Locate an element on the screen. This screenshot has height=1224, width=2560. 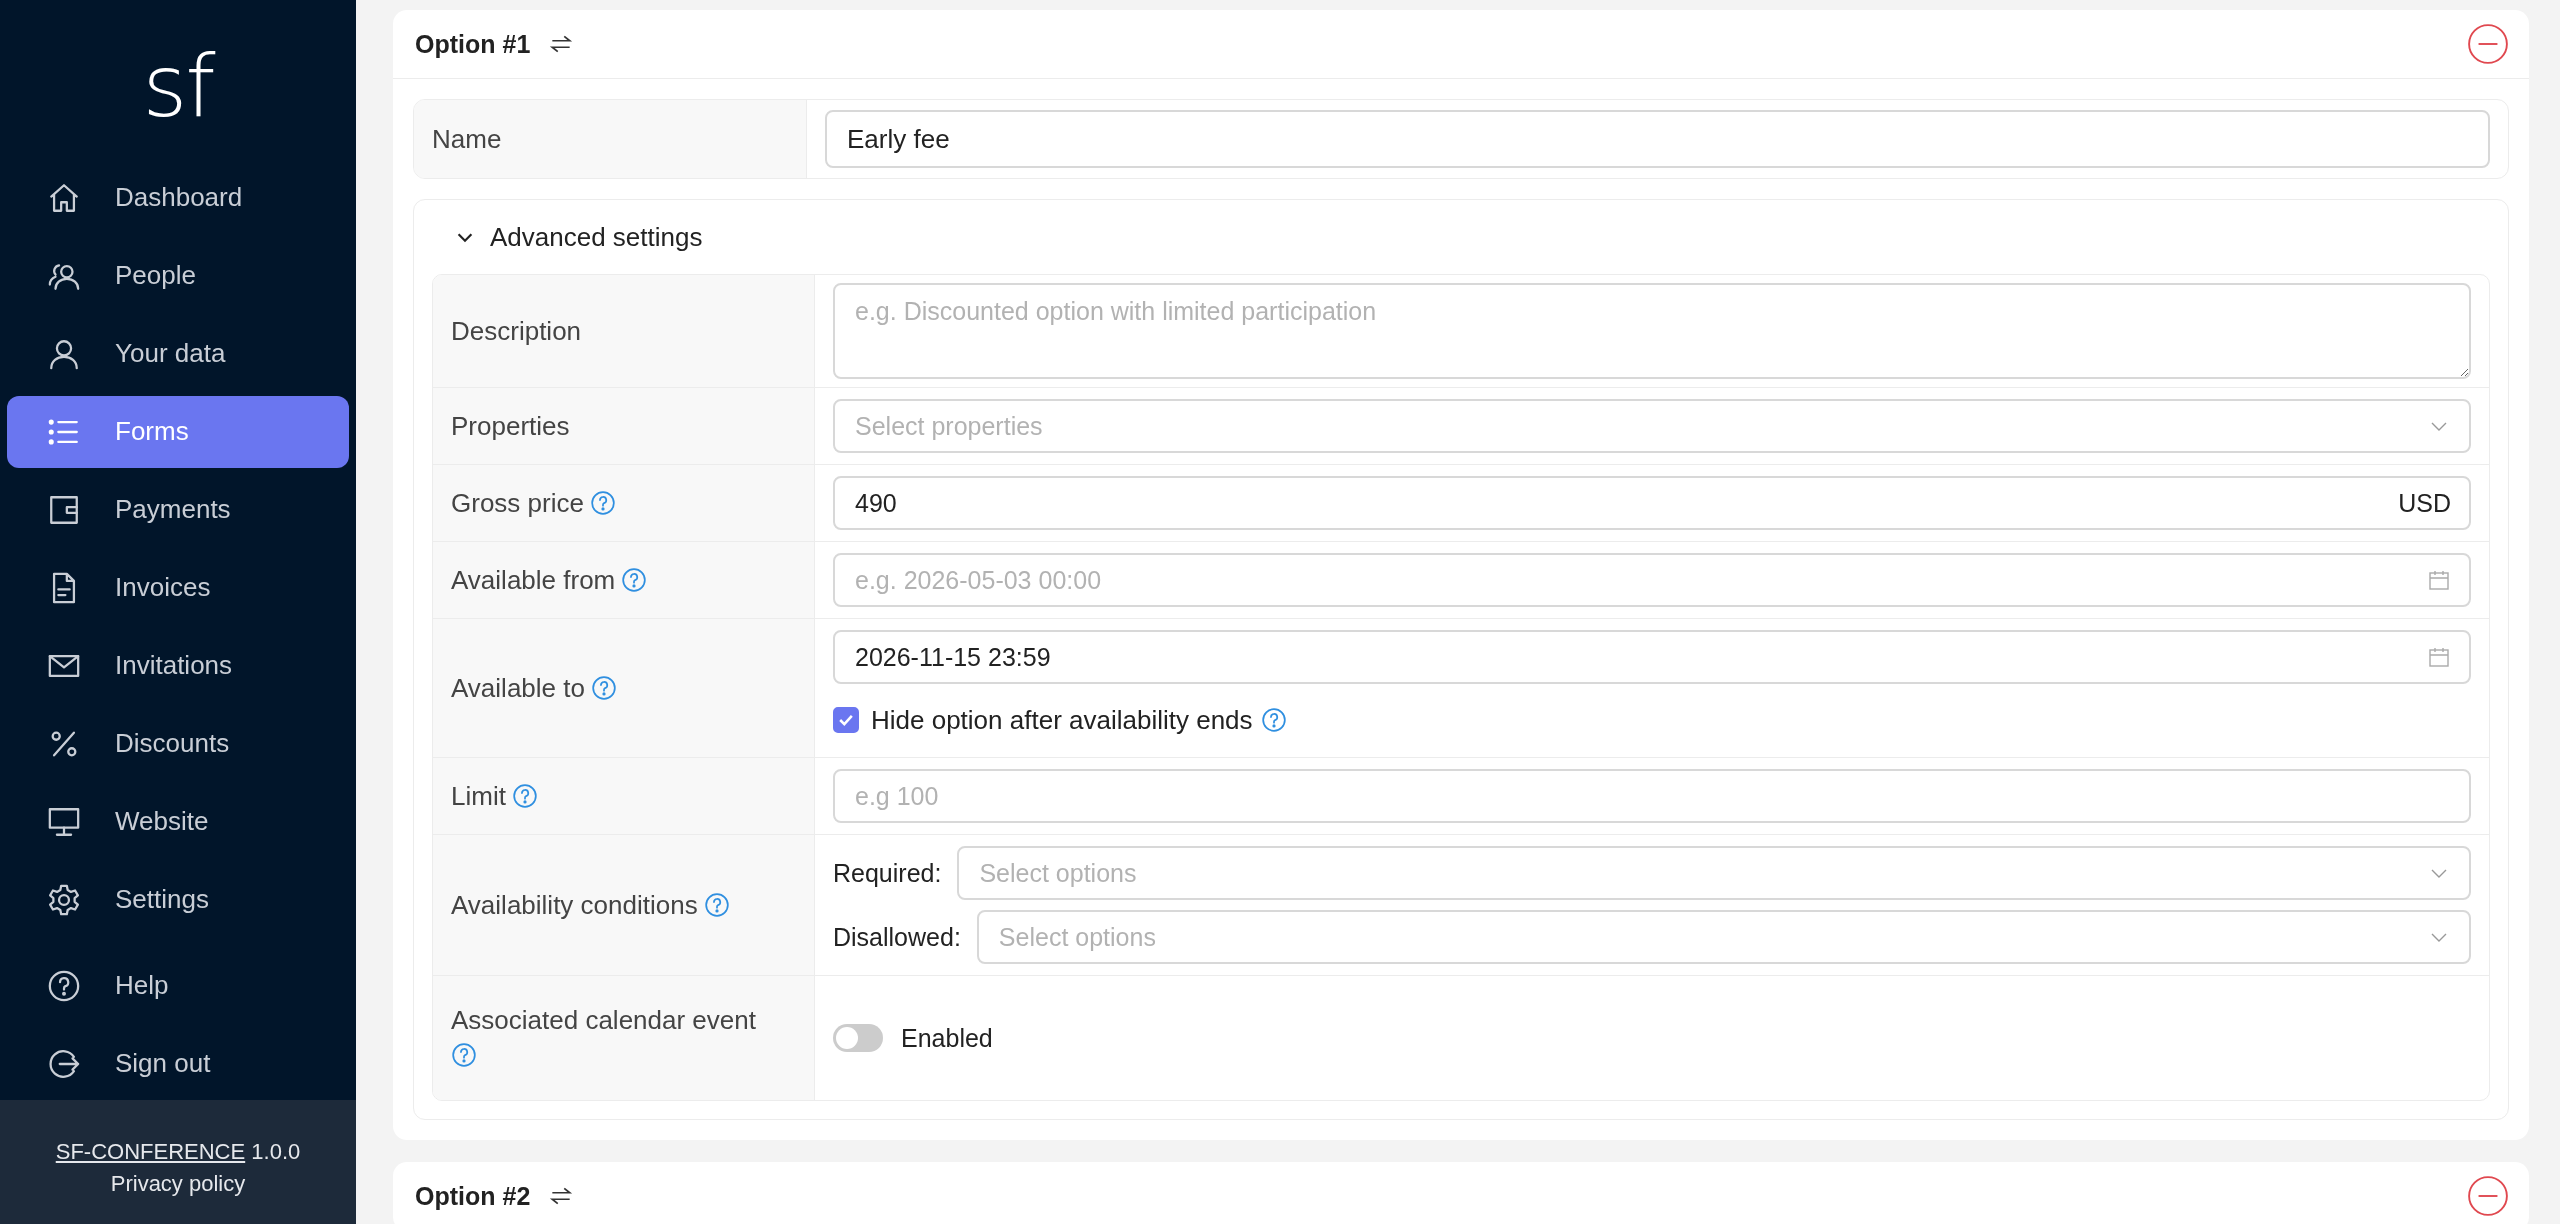
sidebar-item: Forms is located at coordinates (178, 431).